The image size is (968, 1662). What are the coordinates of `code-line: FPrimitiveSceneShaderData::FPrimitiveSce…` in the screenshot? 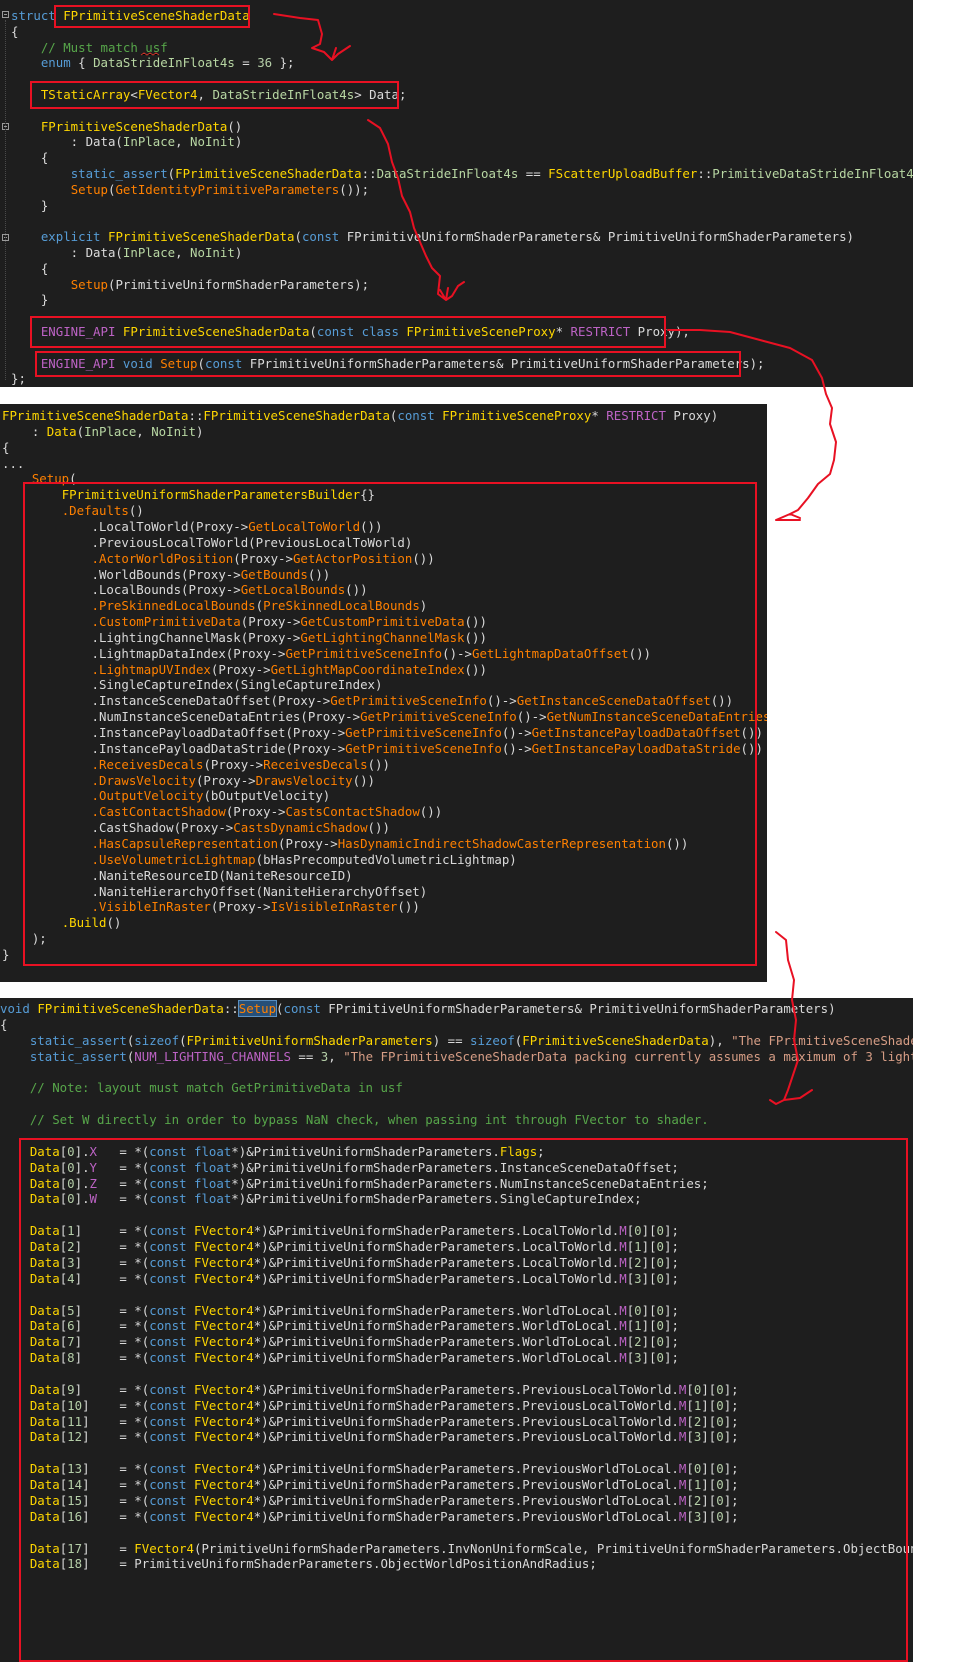 It's located at (360, 415).